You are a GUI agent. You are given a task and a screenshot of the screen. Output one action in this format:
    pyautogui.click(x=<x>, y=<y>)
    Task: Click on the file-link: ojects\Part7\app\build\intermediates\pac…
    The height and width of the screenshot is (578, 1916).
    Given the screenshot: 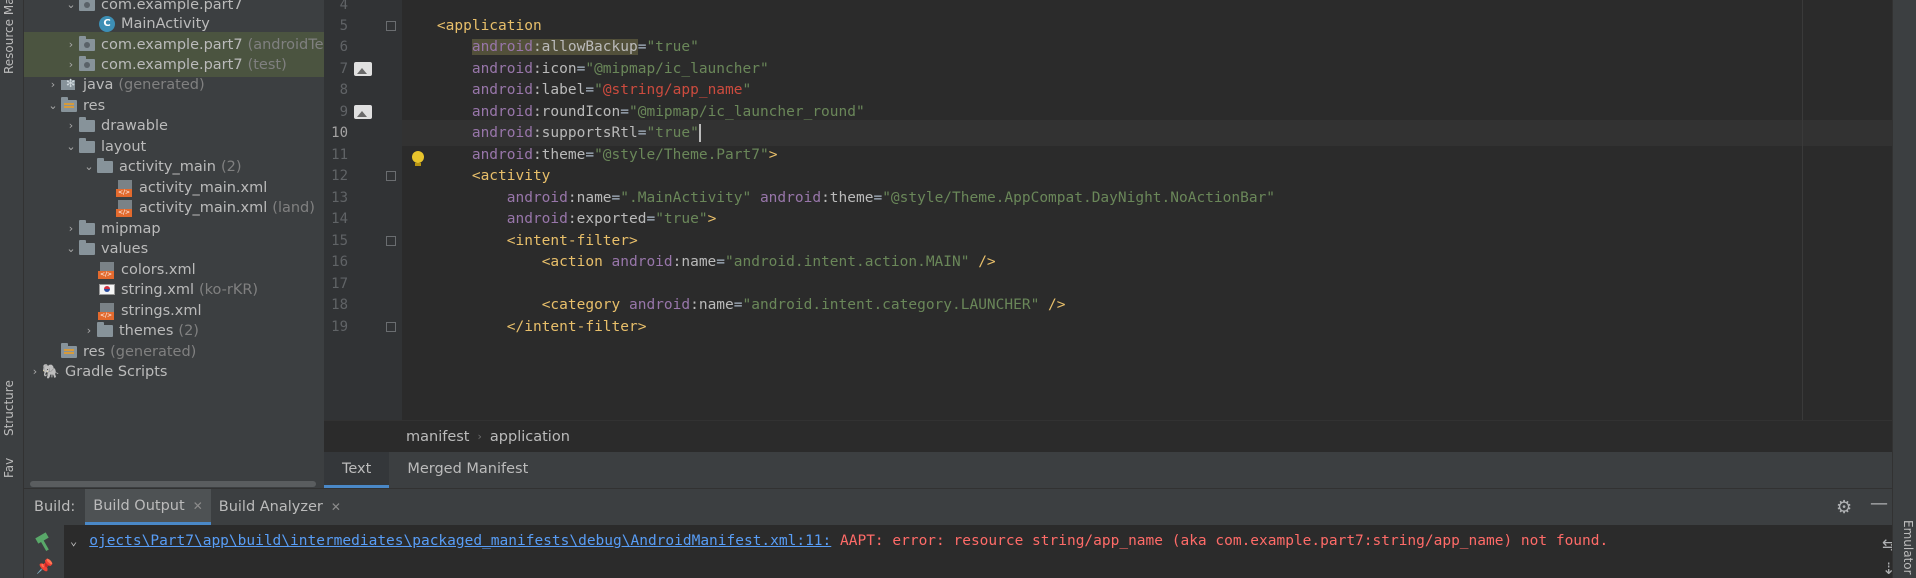 What is the action you would take?
    pyautogui.click(x=460, y=541)
    